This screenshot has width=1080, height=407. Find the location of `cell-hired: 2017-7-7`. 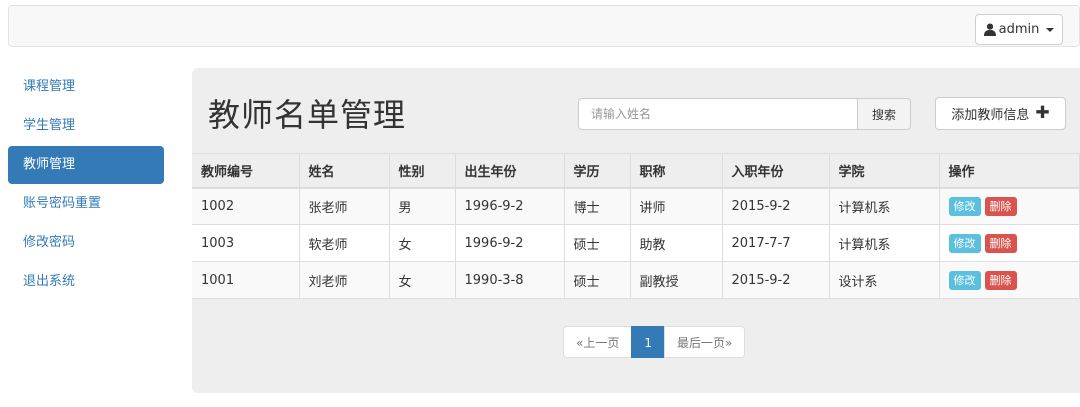

cell-hired: 2017-7-7 is located at coordinates (775, 243).